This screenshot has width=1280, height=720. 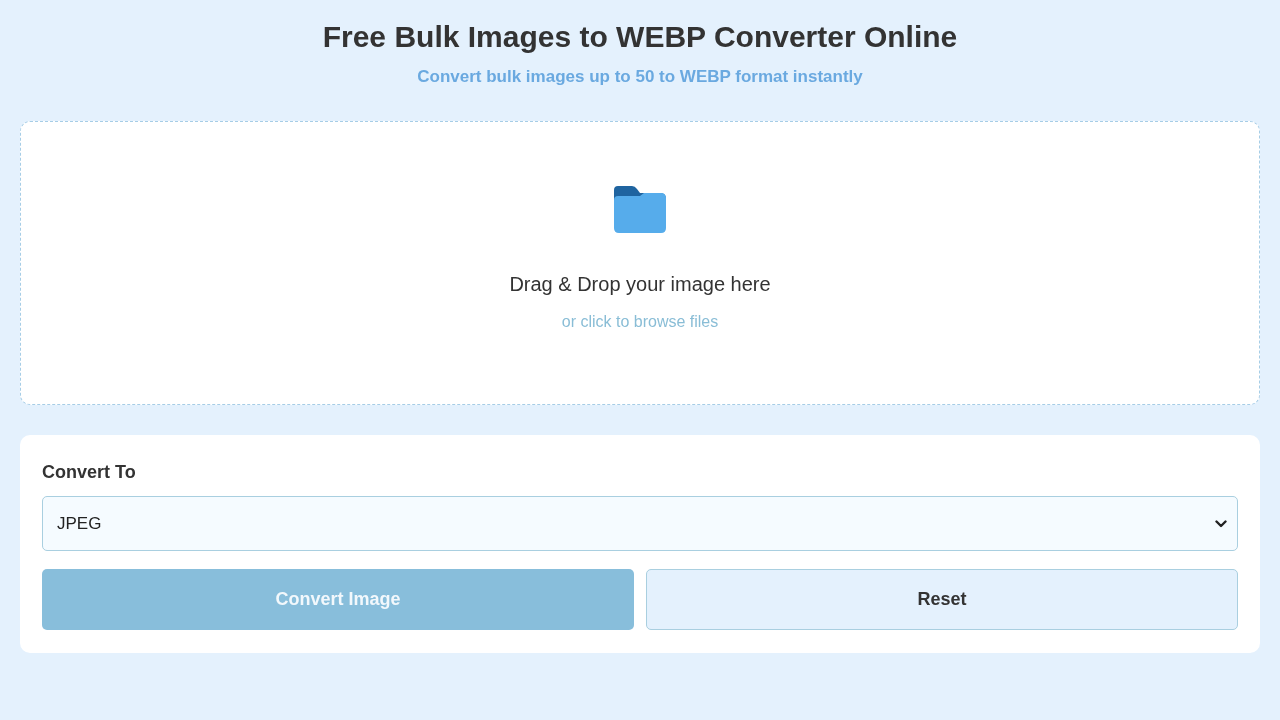 I want to click on chevron-down-icon, so click(x=1221, y=523).